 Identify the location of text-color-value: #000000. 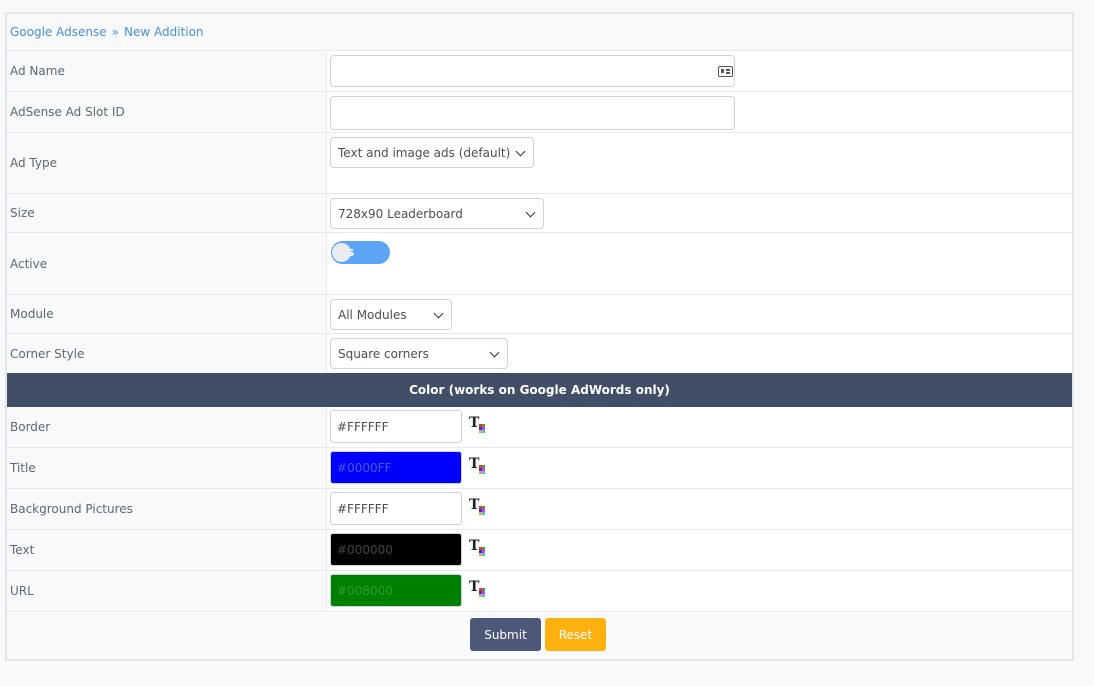
(365, 549).